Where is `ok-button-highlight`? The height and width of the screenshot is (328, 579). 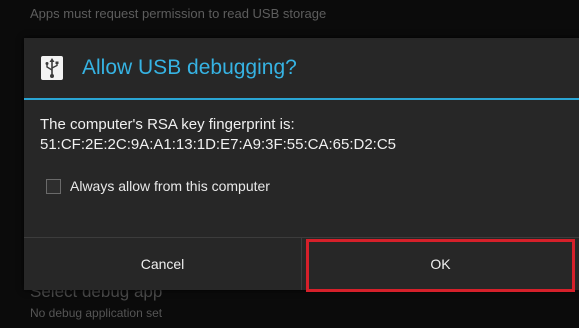
ok-button-highlight is located at coordinates (440, 265).